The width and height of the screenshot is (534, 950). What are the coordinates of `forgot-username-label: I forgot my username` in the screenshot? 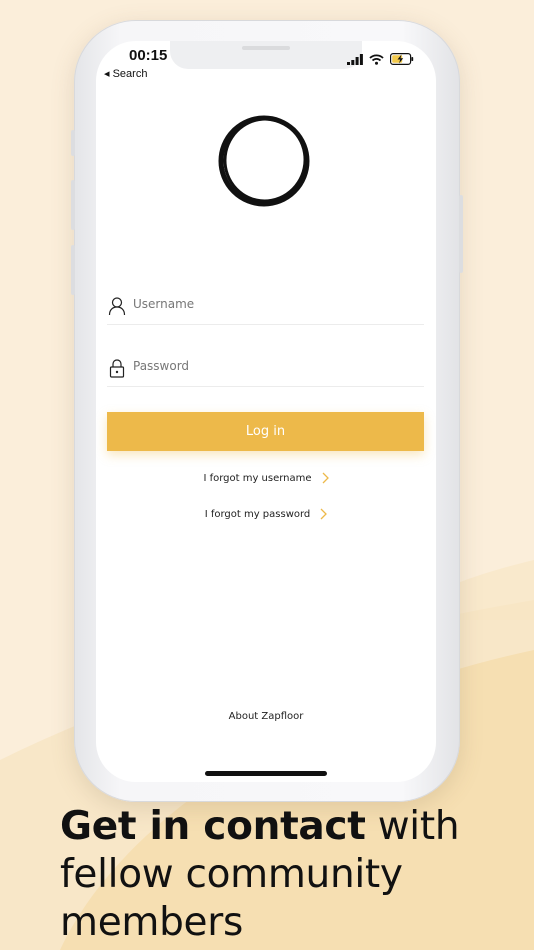 It's located at (257, 478).